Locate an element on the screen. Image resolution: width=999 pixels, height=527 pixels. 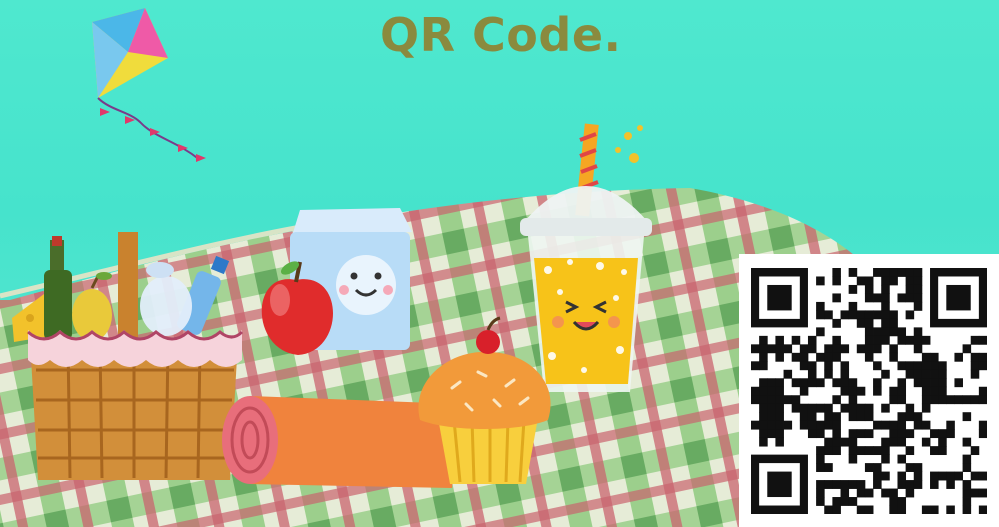
qr-code-icon is located at coordinates (869, 391).